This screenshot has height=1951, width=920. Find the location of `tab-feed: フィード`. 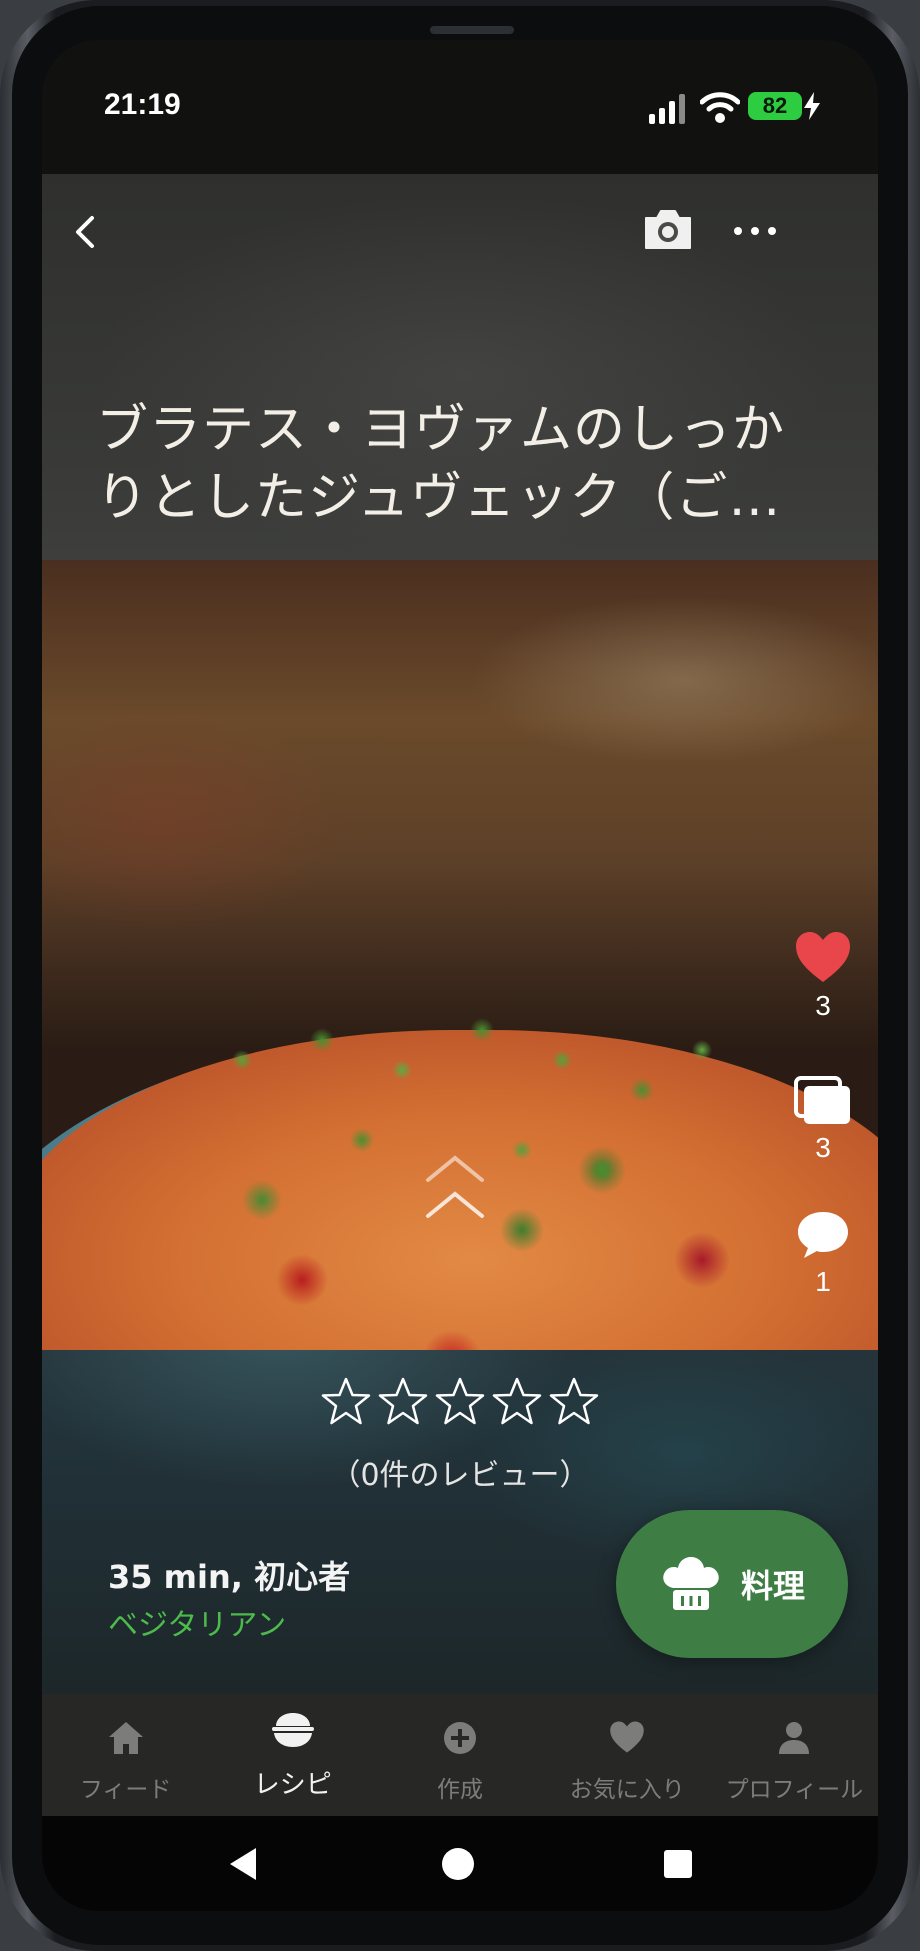

tab-feed: フィード is located at coordinates (125, 1755).